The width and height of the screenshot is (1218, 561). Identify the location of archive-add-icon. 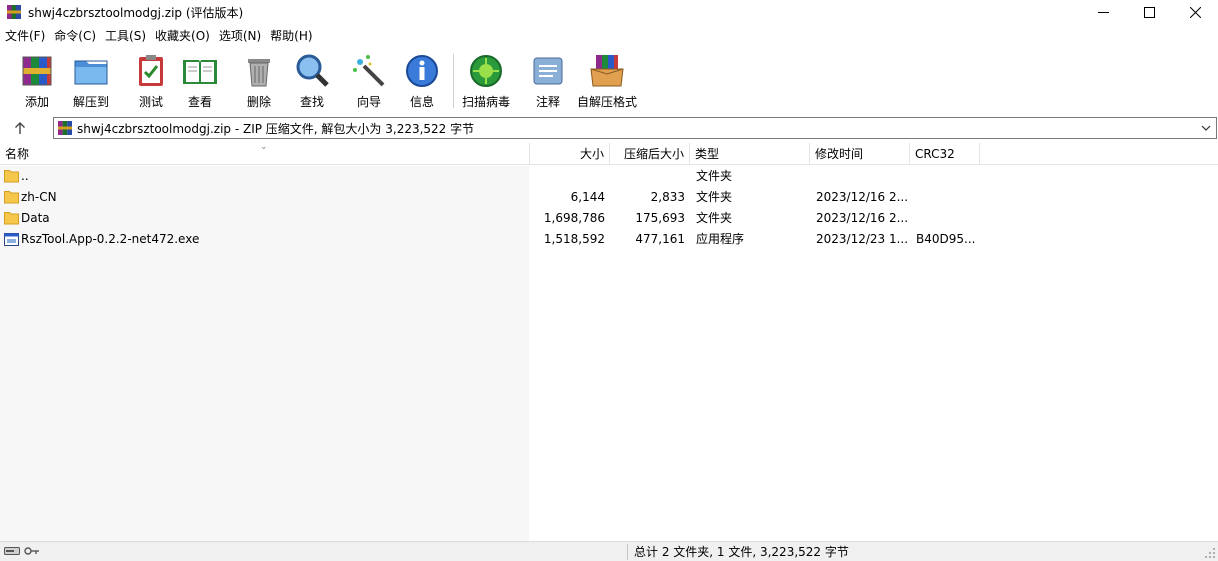
(37, 71).